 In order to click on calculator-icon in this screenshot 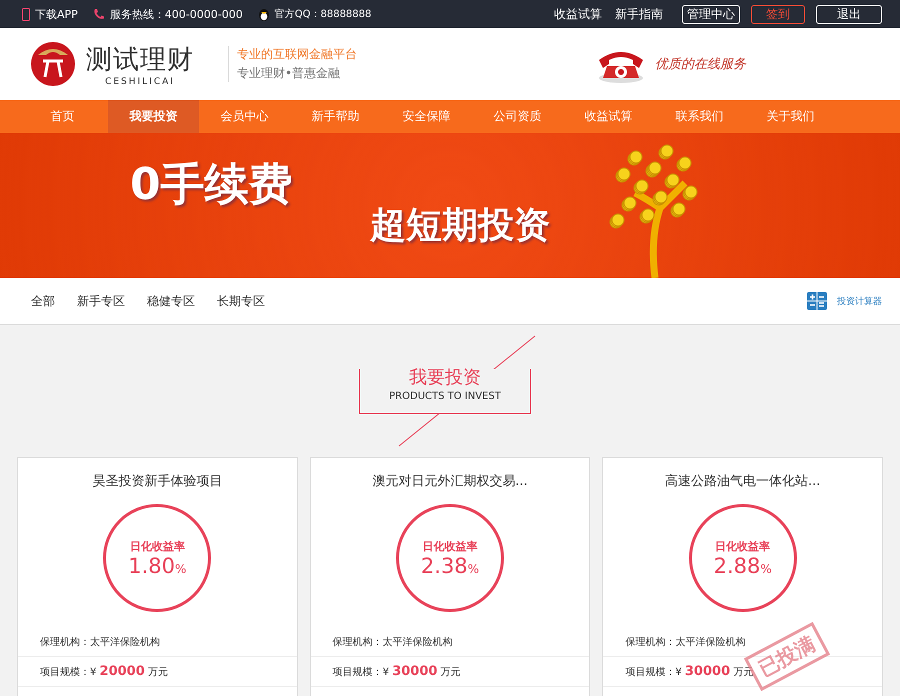, I will do `click(817, 301)`.